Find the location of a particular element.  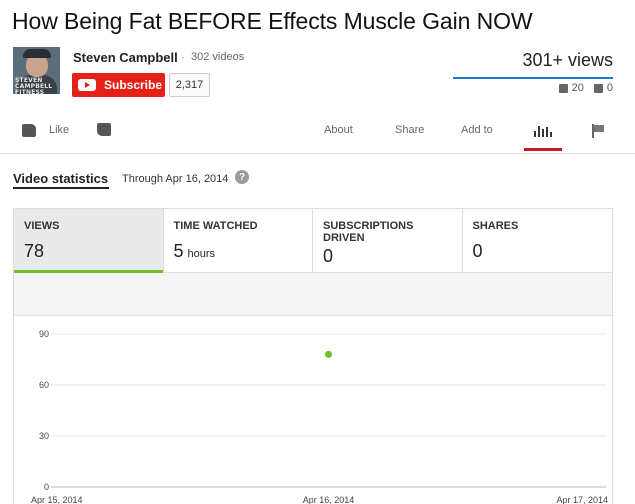

subscriber-count: 2,317 is located at coordinates (189, 85).